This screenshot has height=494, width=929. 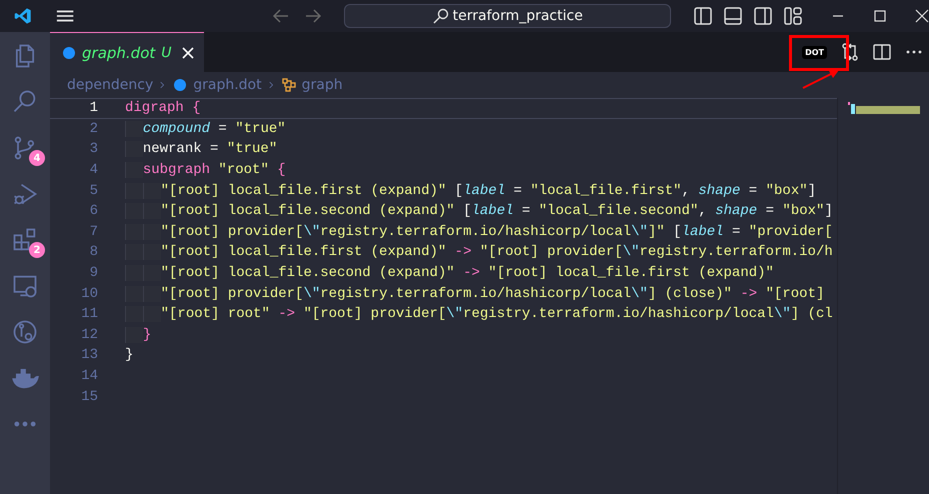 What do you see at coordinates (93, 190) in the screenshot?
I see `line-number: 5` at bounding box center [93, 190].